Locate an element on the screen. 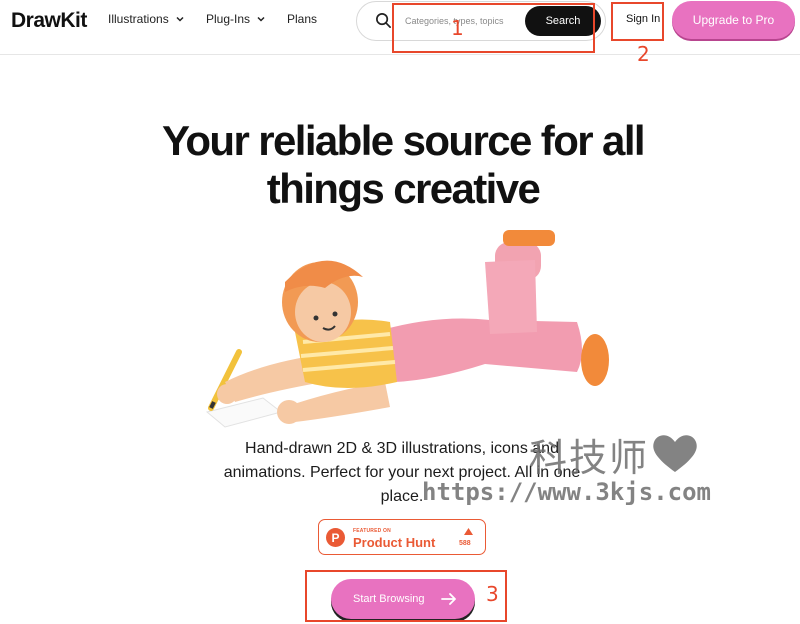 This screenshot has height=624, width=800. product-hunt-featured-label: FEATURED ON is located at coordinates (372, 531).